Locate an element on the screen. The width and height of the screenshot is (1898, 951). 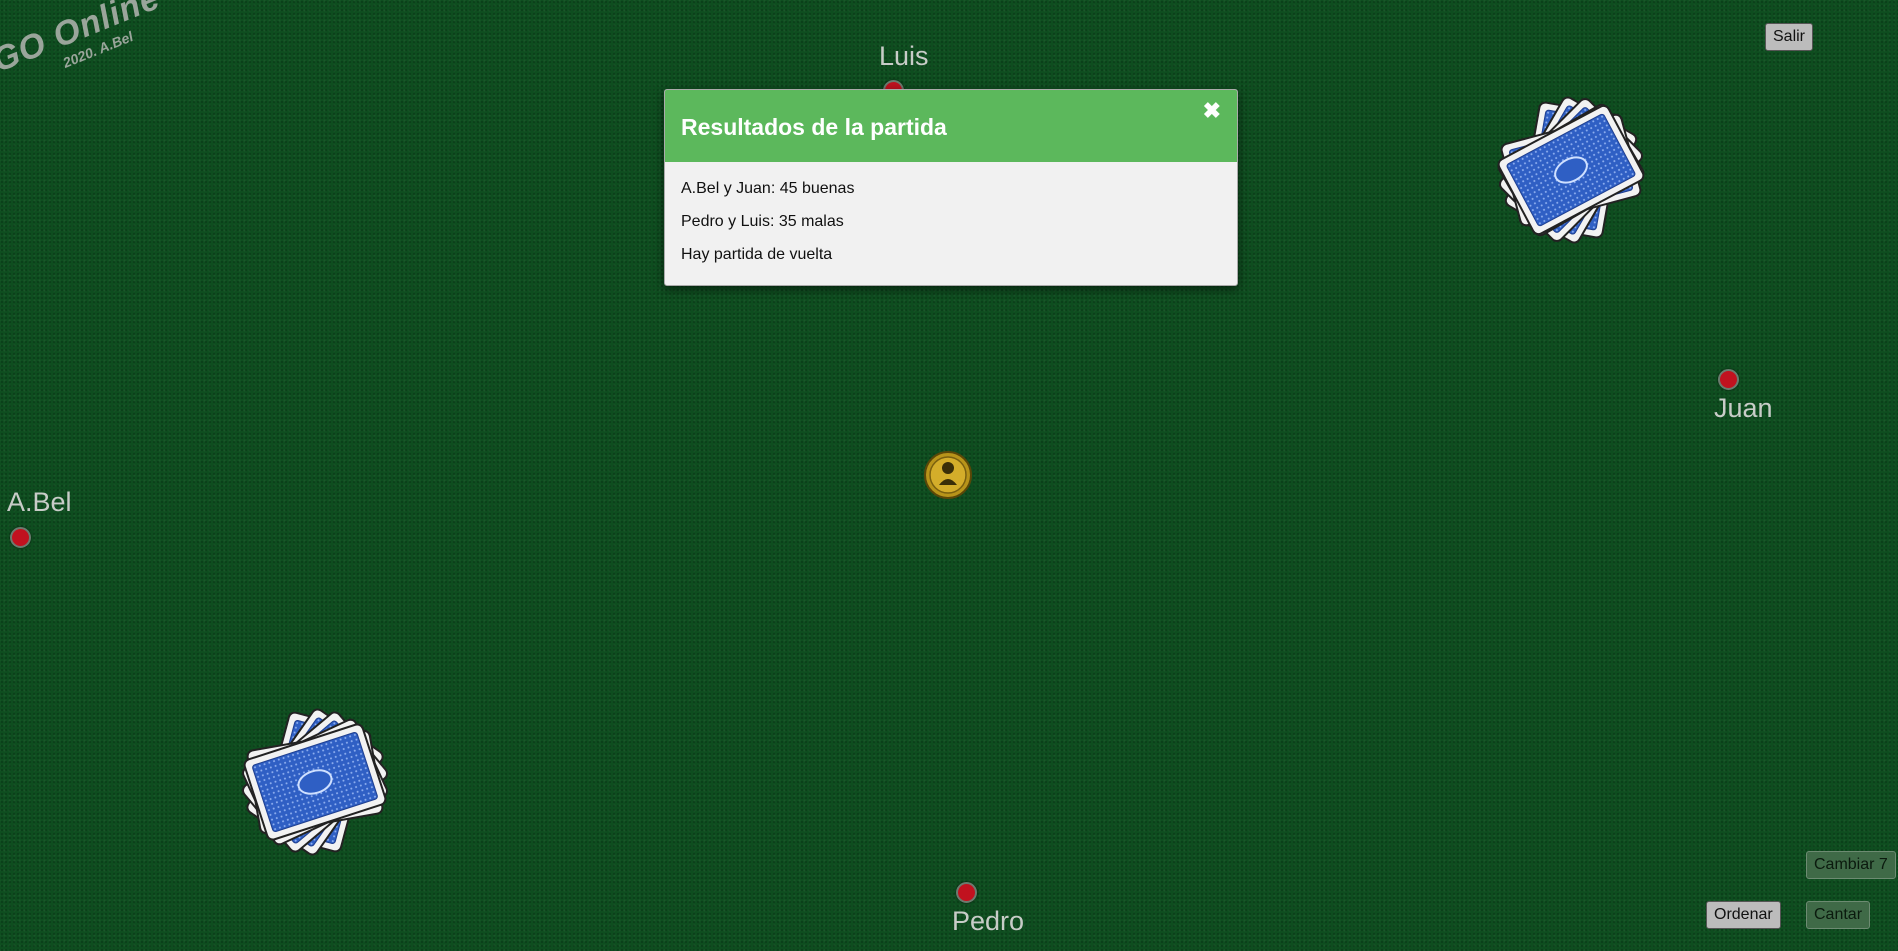
result-line: Pedro y Luis: 35 malas is located at coordinates (762, 221).